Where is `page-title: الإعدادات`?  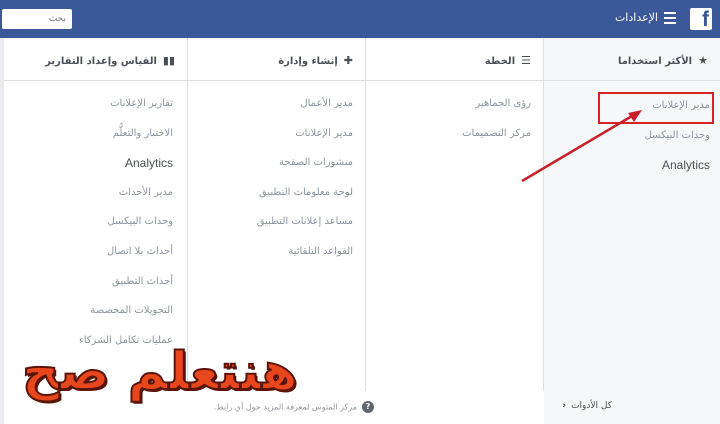
page-title: الإعدادات is located at coordinates (636, 17).